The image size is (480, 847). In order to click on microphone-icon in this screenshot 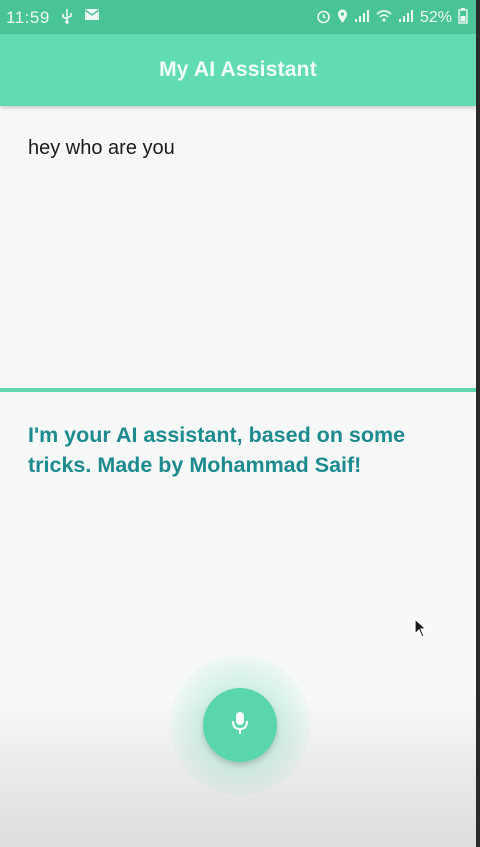, I will do `click(240, 725)`.